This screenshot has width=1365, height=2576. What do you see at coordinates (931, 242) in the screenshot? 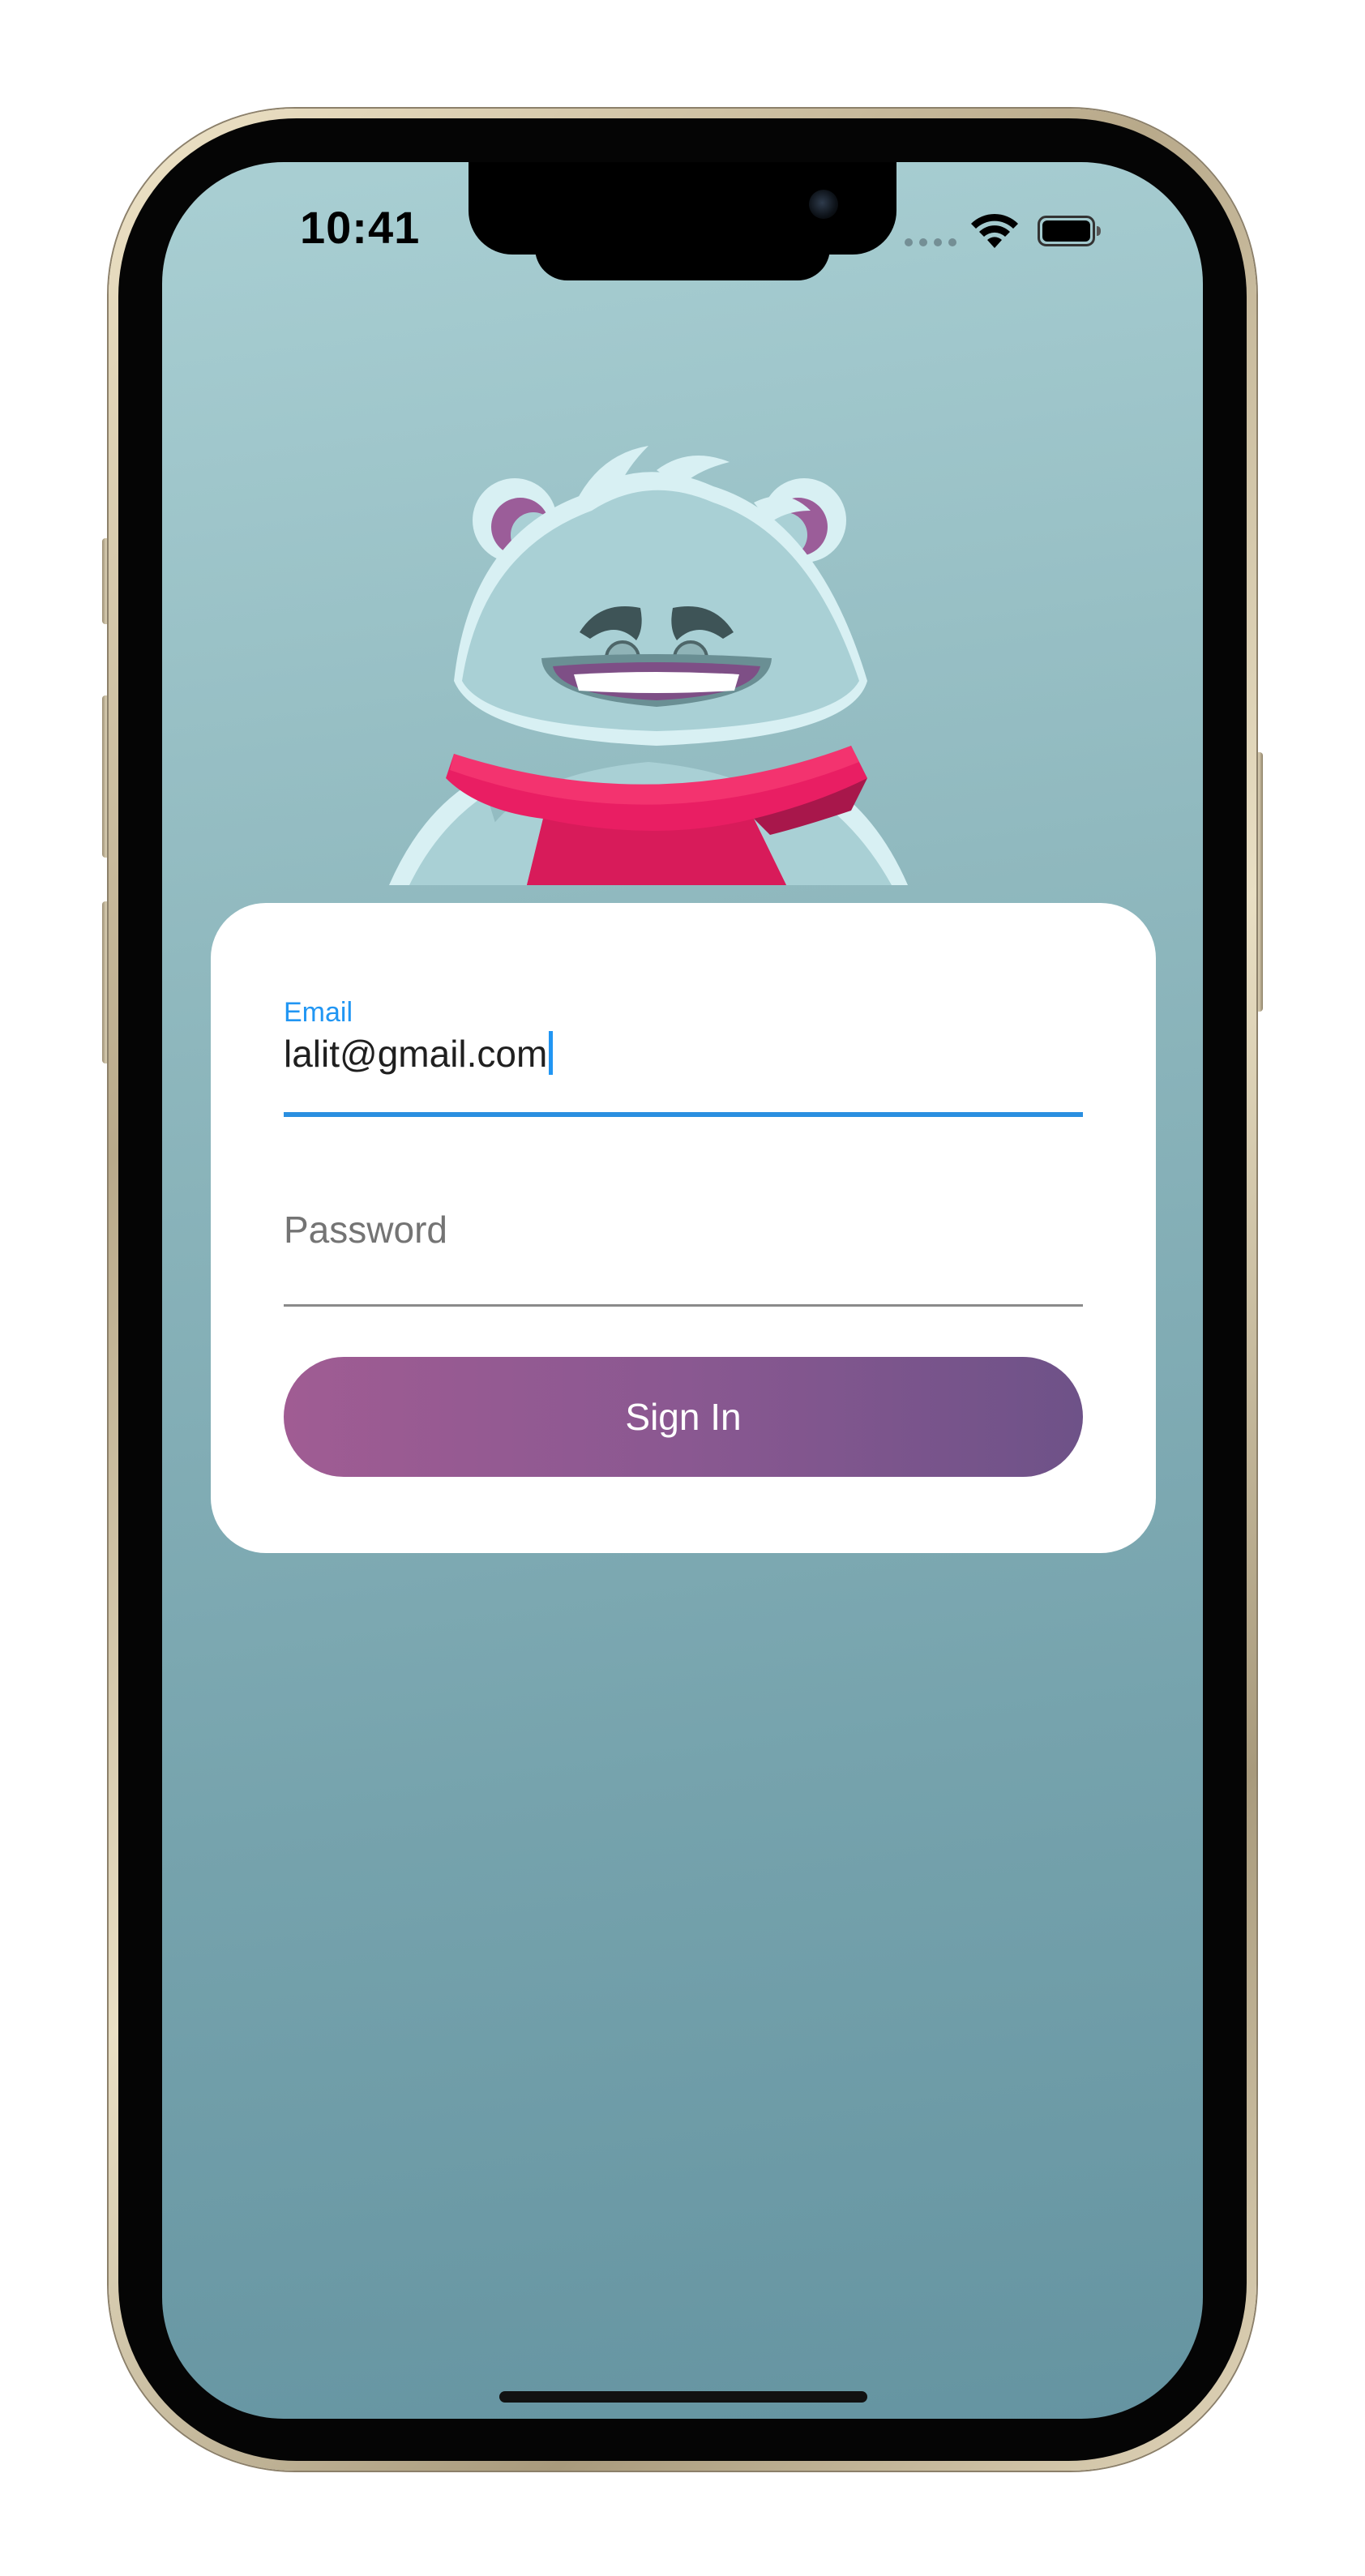
I see `cellular-signal-icon` at bounding box center [931, 242].